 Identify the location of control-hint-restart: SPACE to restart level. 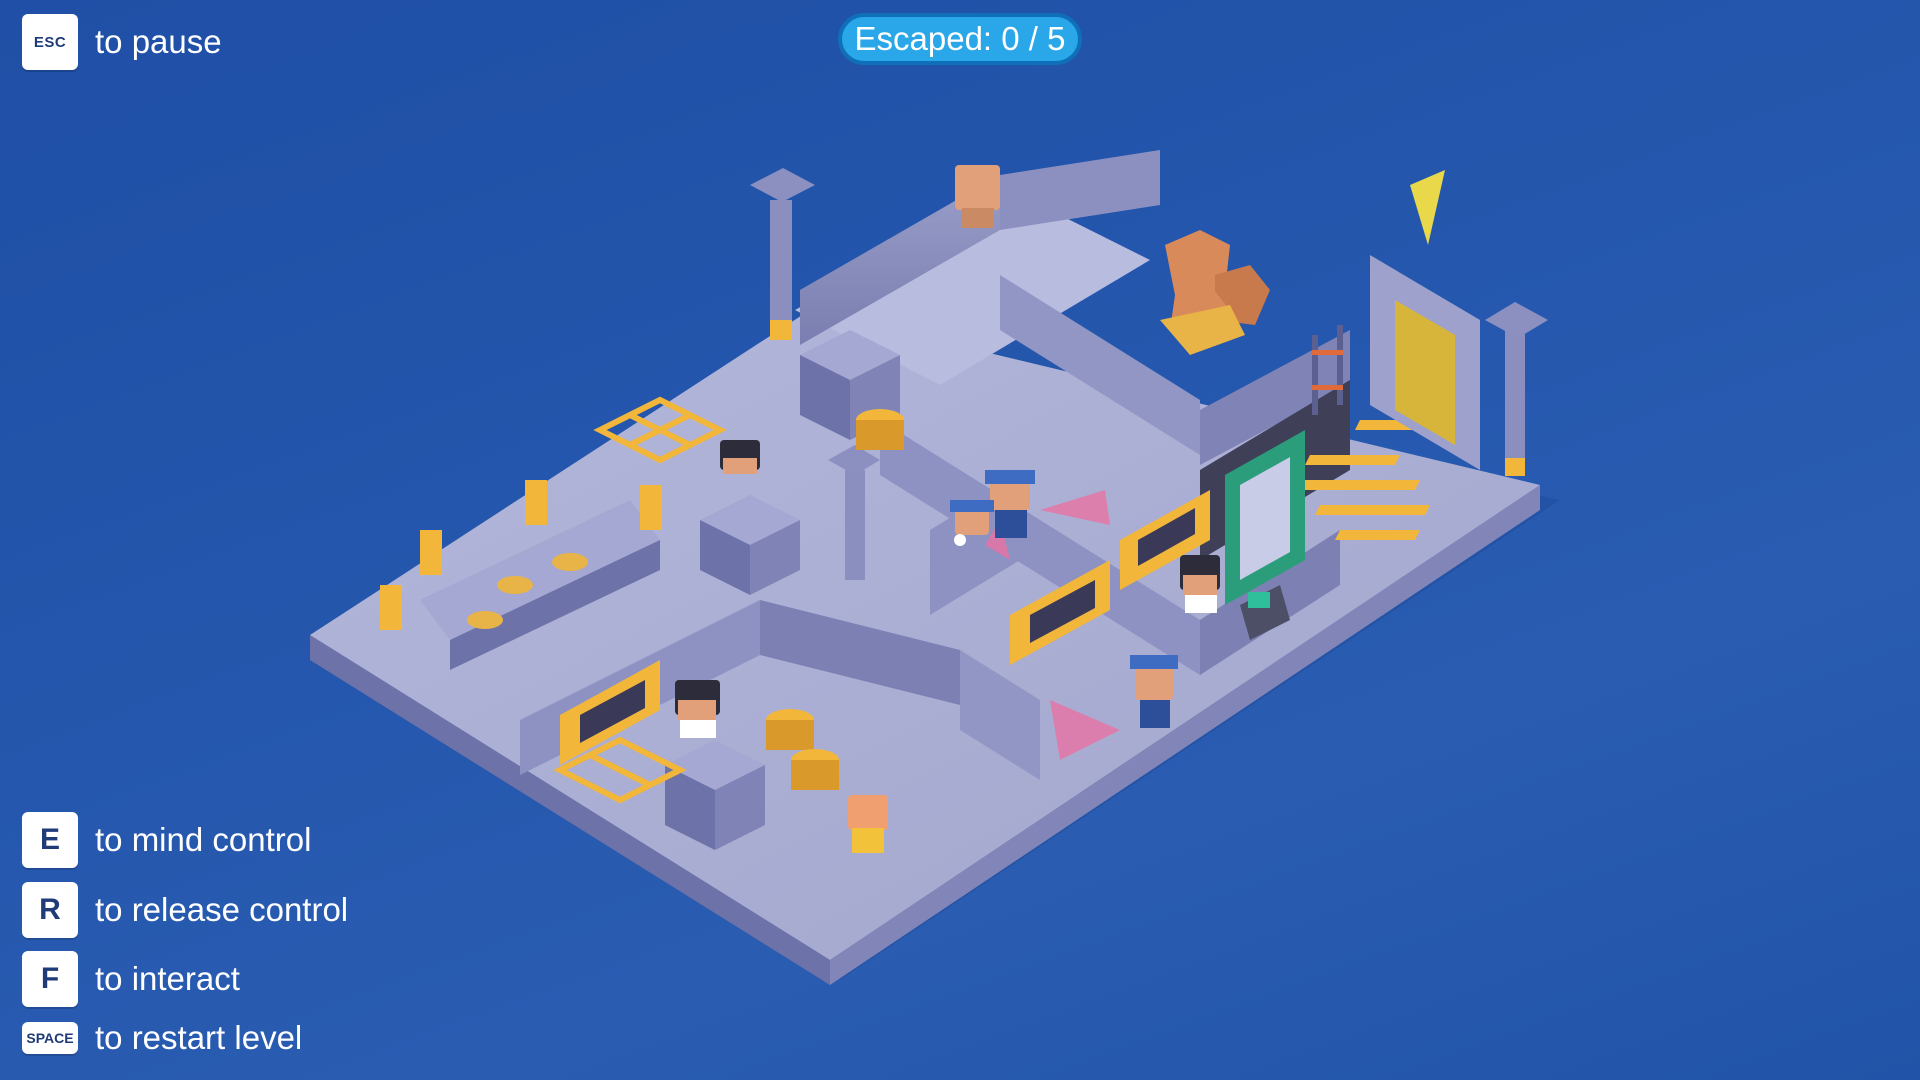
(162, 1038).